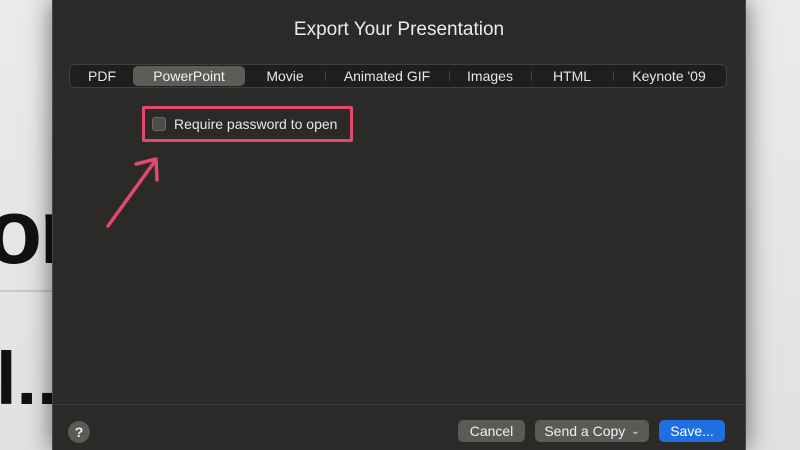  Describe the element at coordinates (285, 76) in the screenshot. I see `tab-movie: Movie` at that location.